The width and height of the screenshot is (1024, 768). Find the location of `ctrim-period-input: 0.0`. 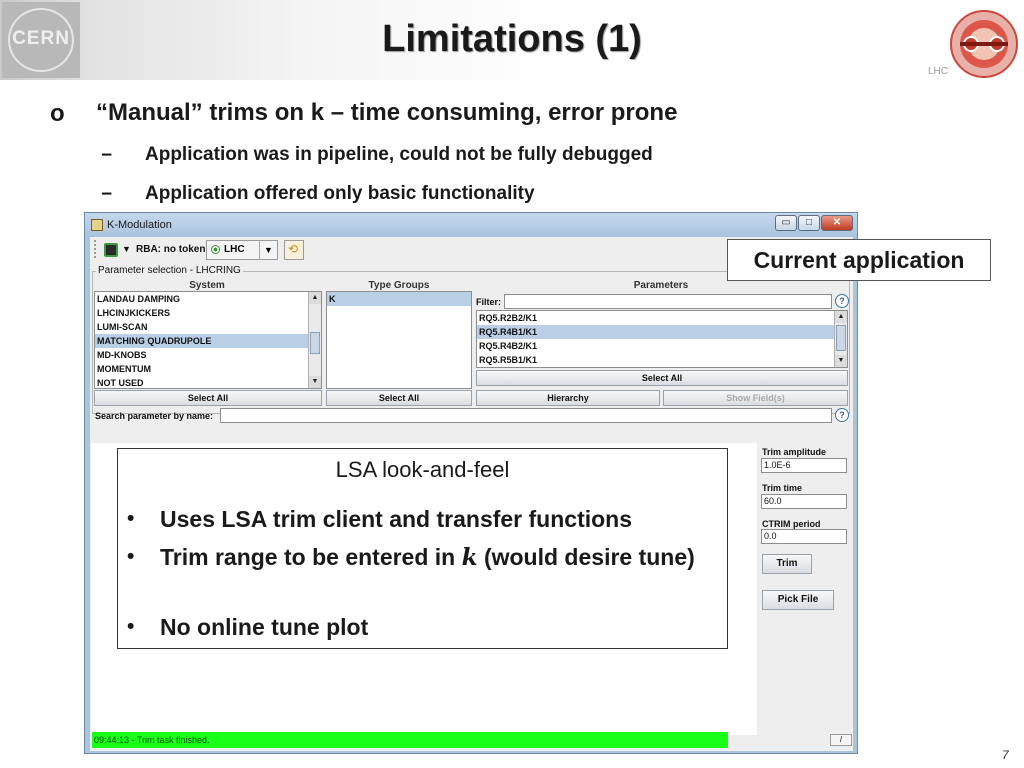

ctrim-period-input: 0.0 is located at coordinates (804, 536).